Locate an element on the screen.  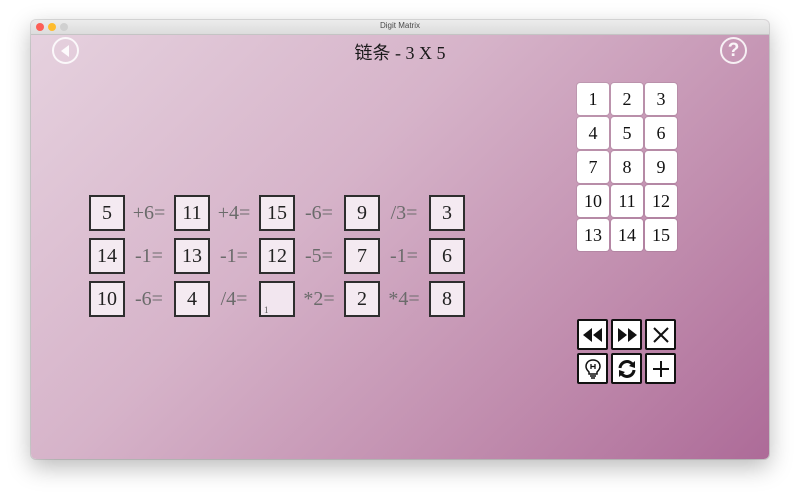
clear-button is located at coordinates (660, 334).